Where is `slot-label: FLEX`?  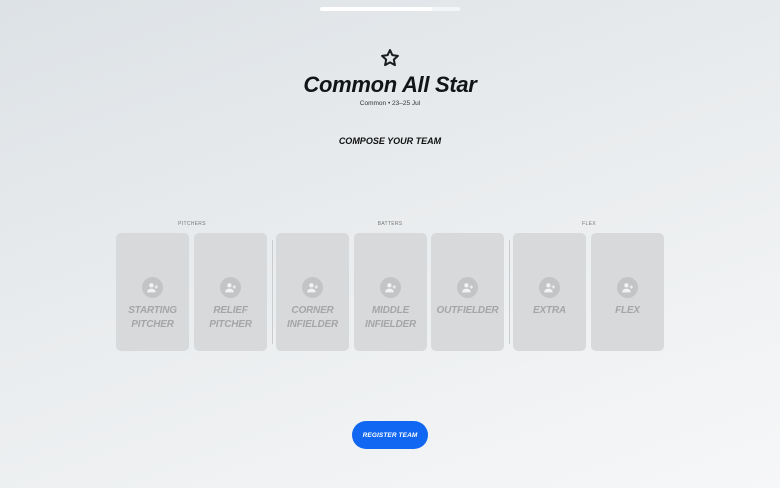
slot-label: FLEX is located at coordinates (627, 310).